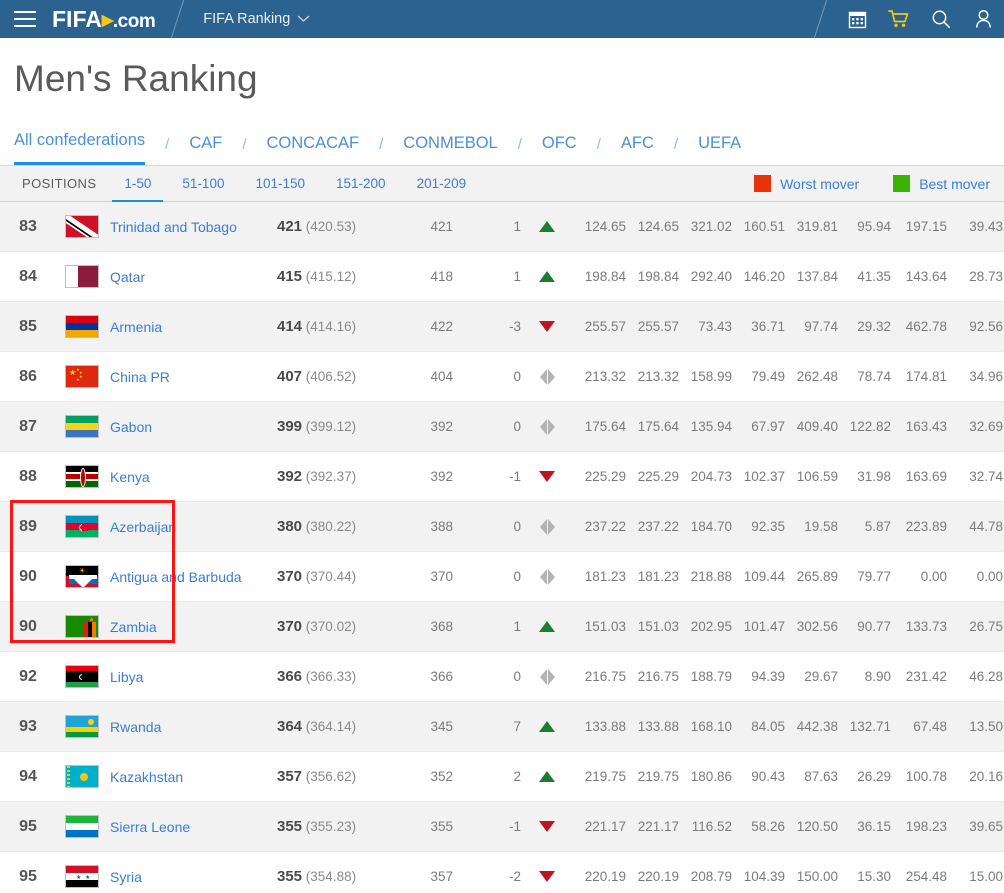 The width and height of the screenshot is (1004, 893). What do you see at coordinates (290, 376) in the screenshot?
I see `points-value: 407` at bounding box center [290, 376].